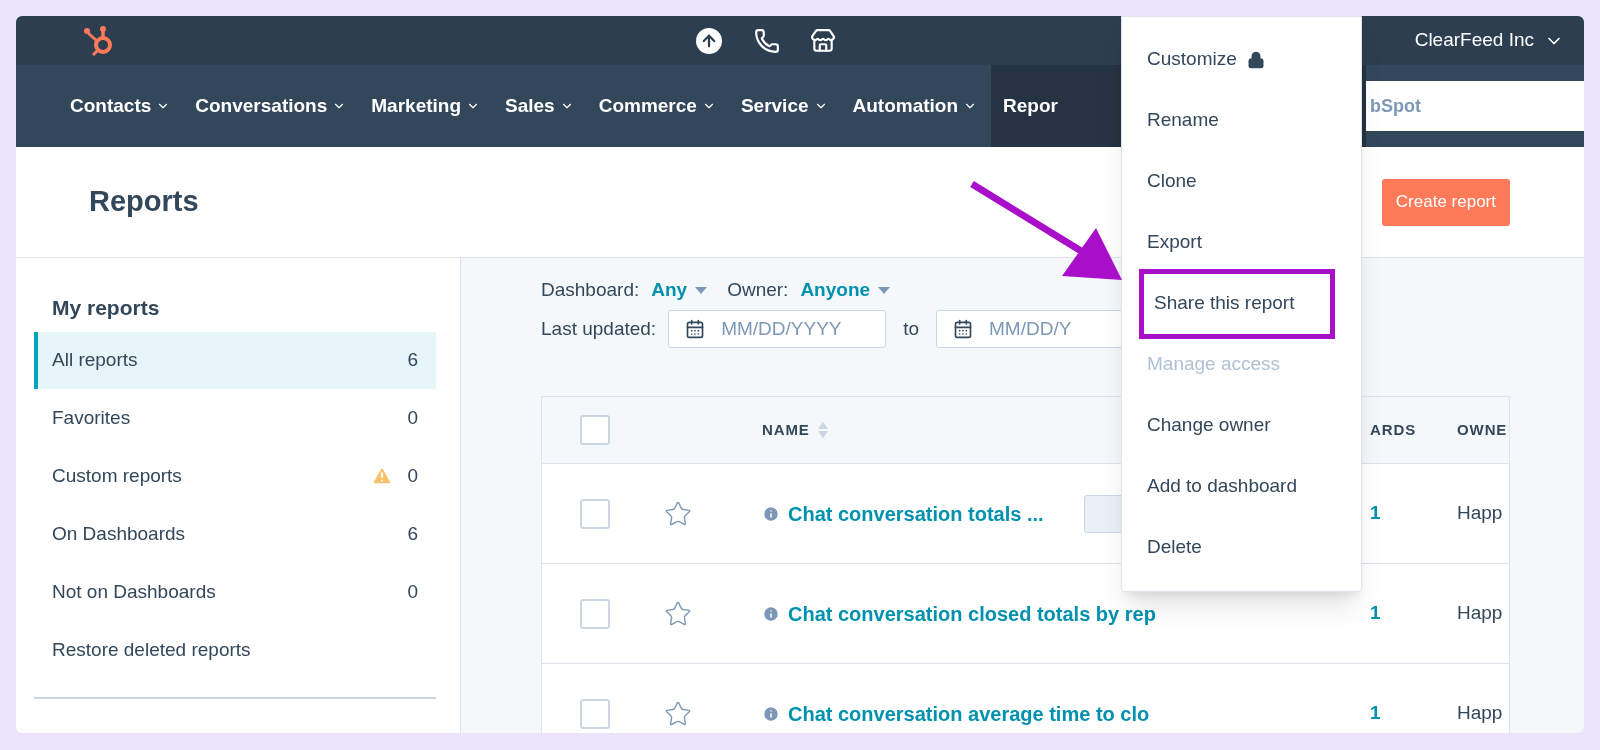 Image resolution: width=1600 pixels, height=750 pixels. What do you see at coordinates (708, 40) in the screenshot?
I see `upload-icon` at bounding box center [708, 40].